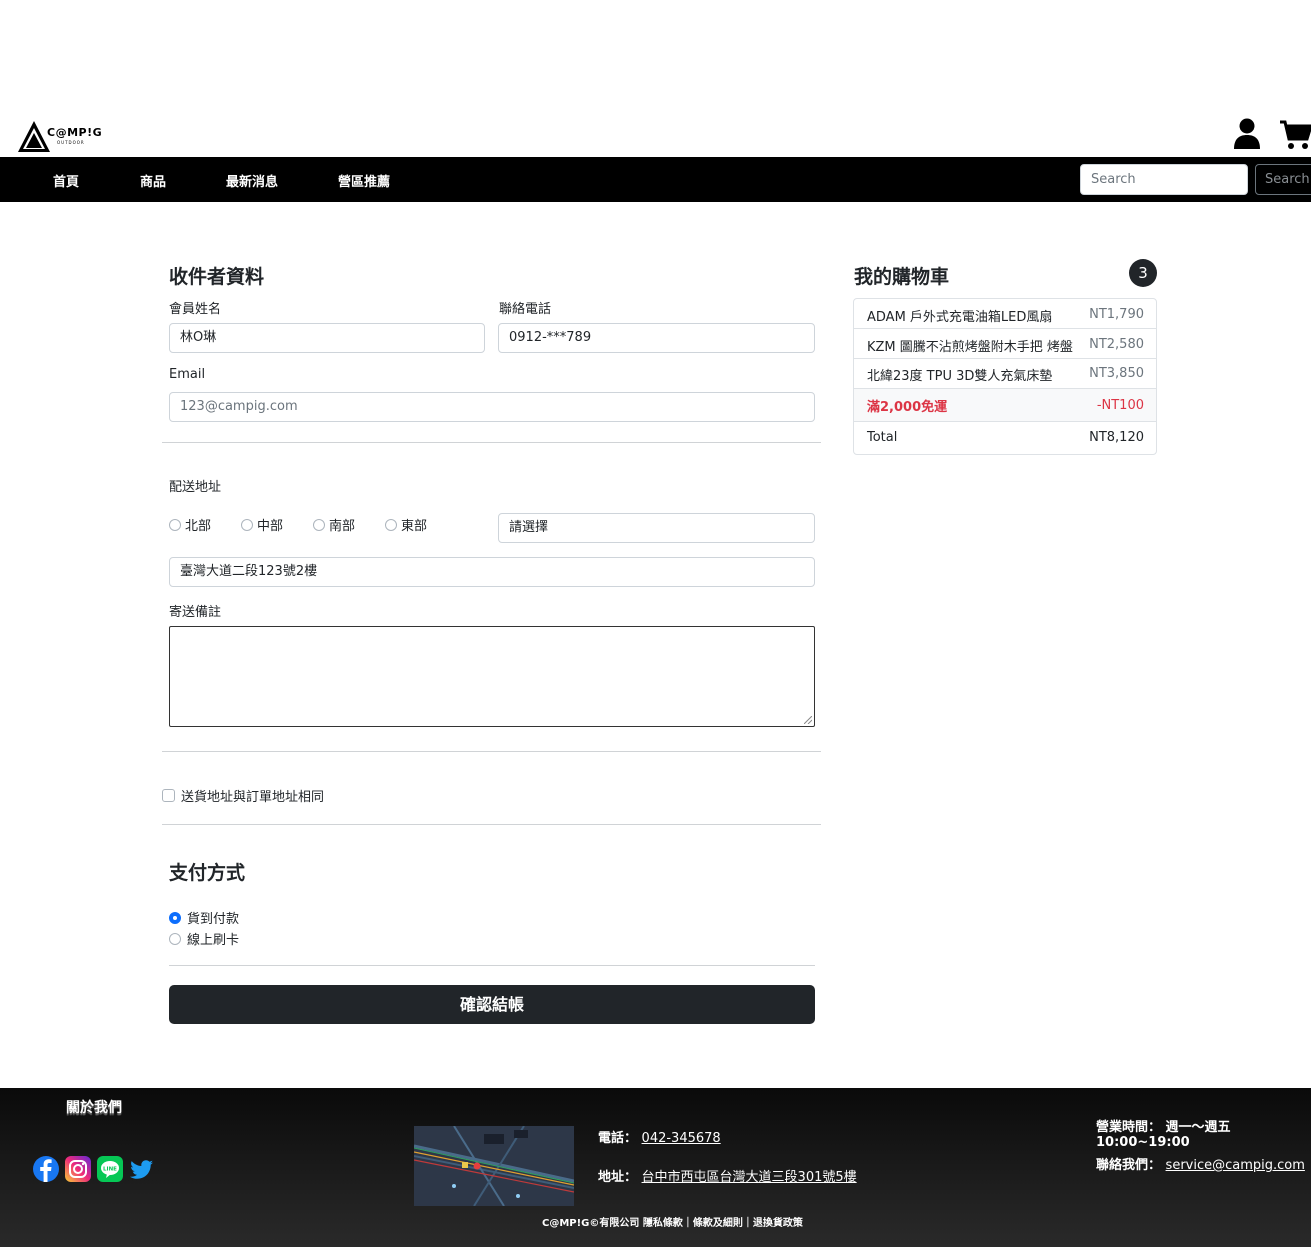 This screenshot has width=1311, height=1247. I want to click on logo-text: C@MP!G, so click(75, 132).